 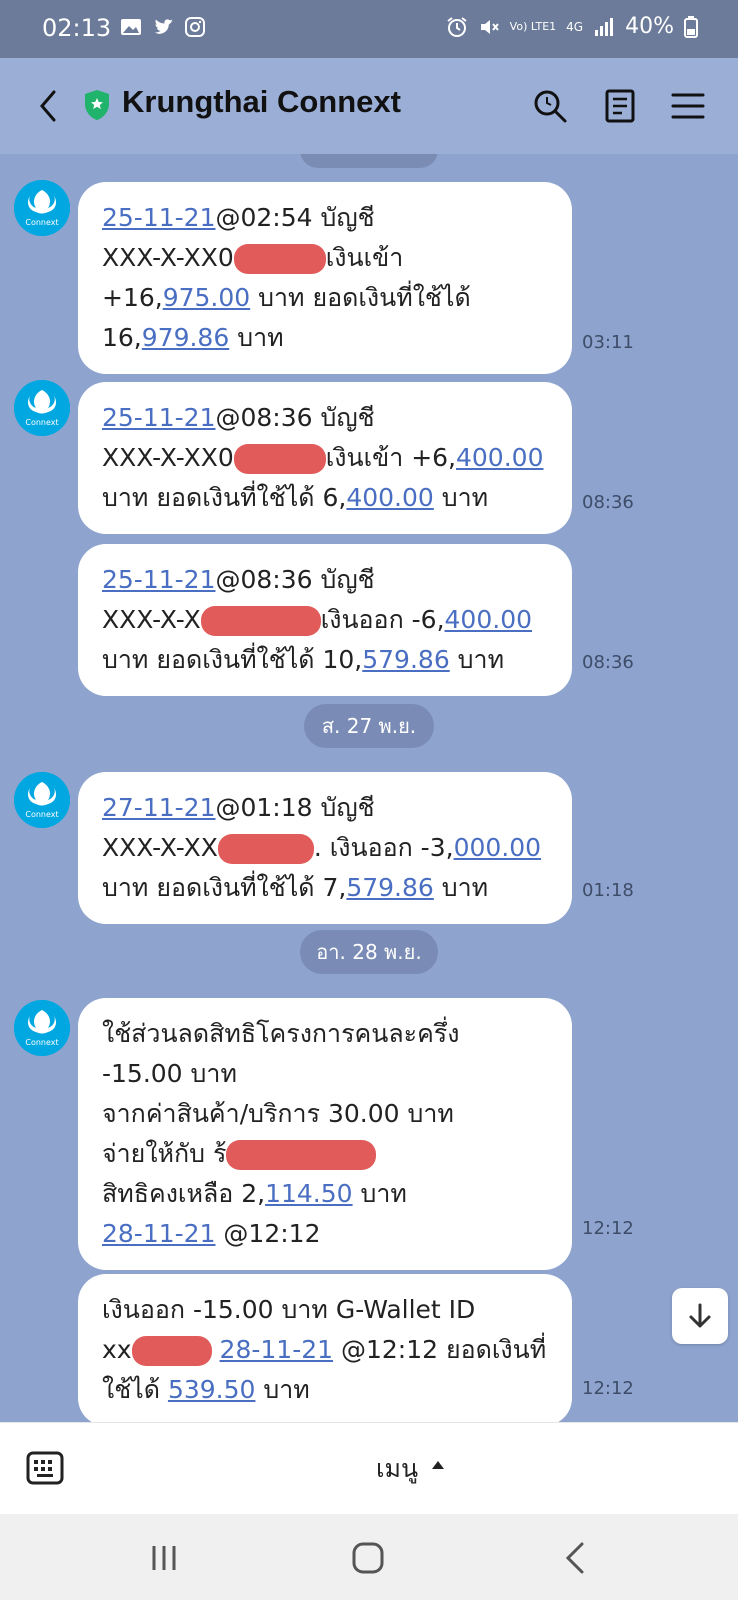 I want to click on notes-icon, so click(x=620, y=106).